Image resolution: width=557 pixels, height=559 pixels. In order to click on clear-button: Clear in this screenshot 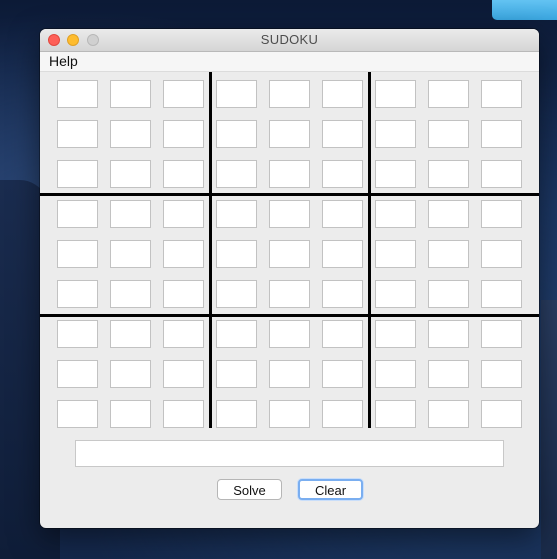, I will do `click(330, 489)`.